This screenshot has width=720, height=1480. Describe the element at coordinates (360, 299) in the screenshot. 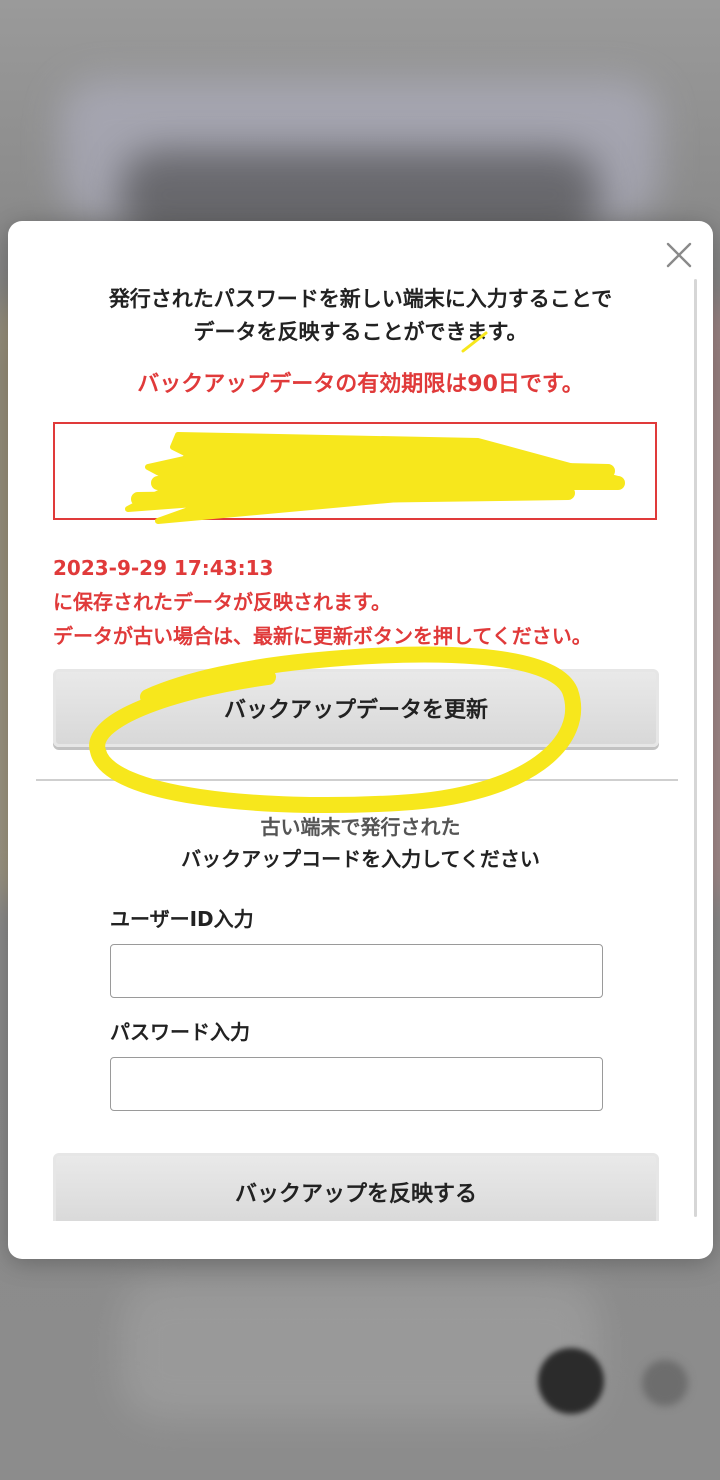

I see `intro-line-1: 発行されたパスワードを新しい端末に入力することで` at that location.